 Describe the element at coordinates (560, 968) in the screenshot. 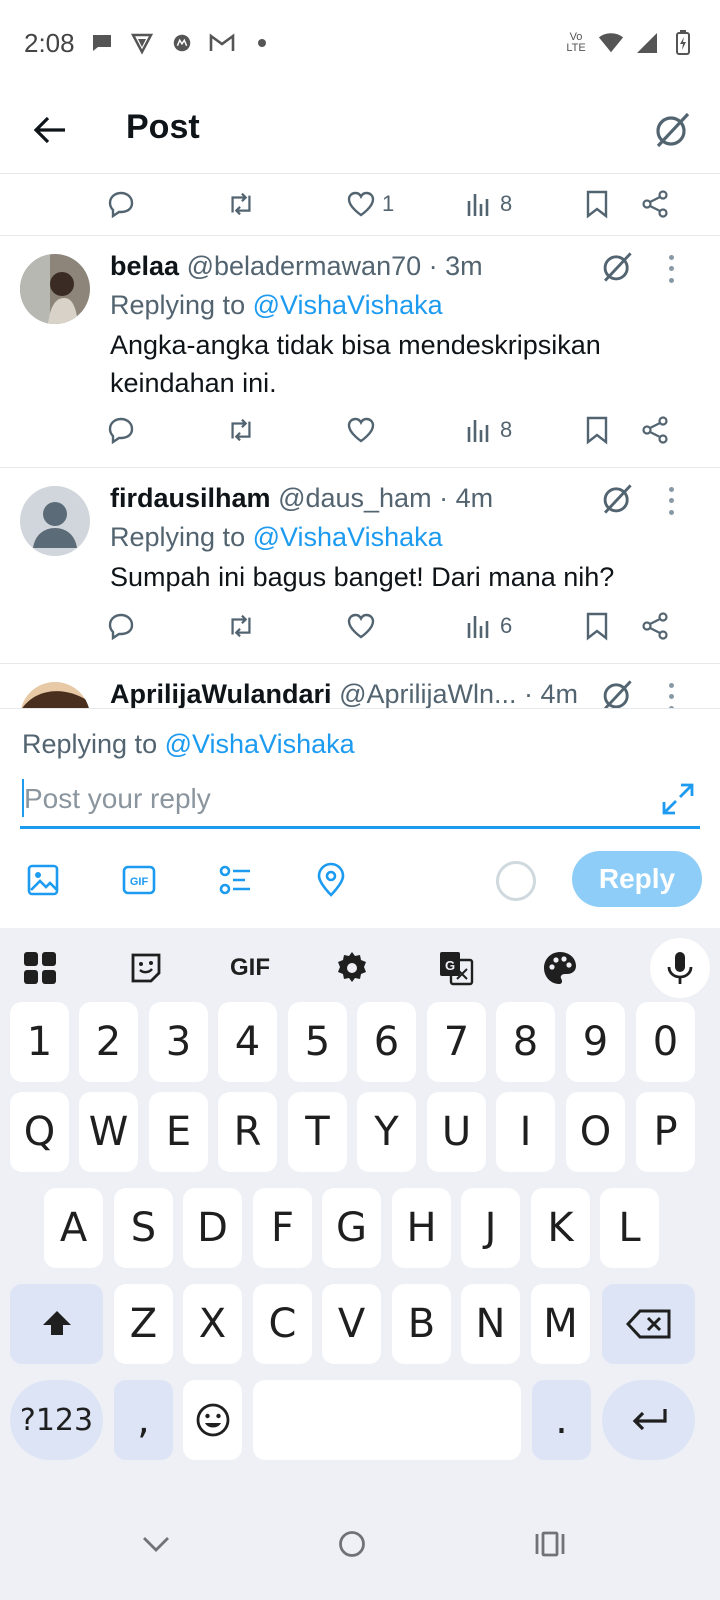

I see `theme-button` at that location.